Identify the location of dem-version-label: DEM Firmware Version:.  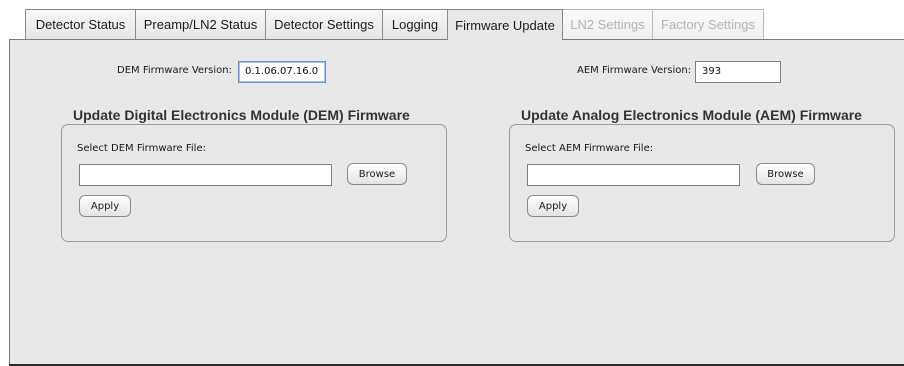
(174, 70).